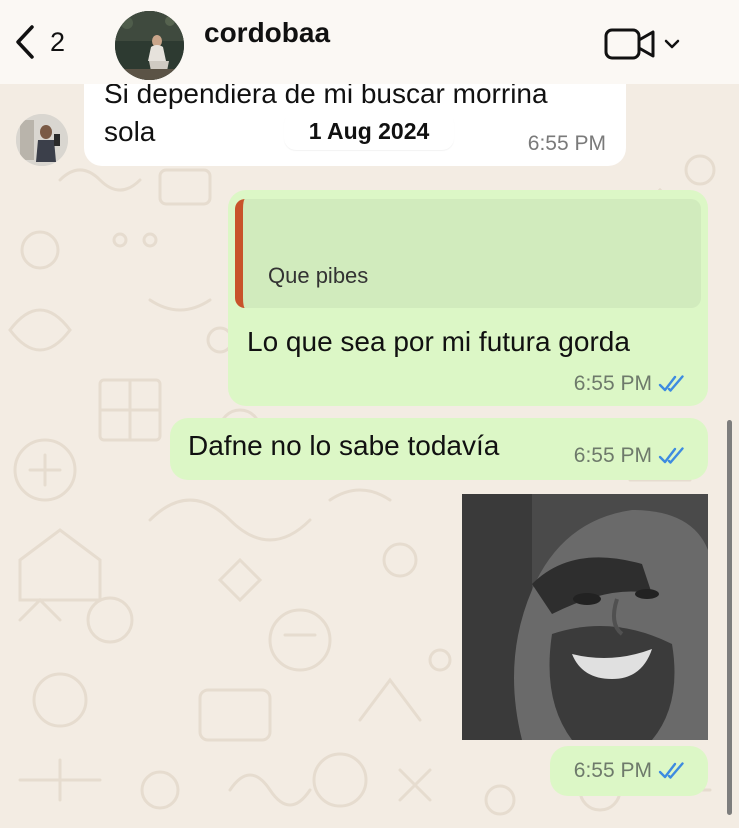 This screenshot has height=828, width=739. Describe the element at coordinates (130, 131) in the screenshot. I see `incoming-message-text-line2: sola` at that location.